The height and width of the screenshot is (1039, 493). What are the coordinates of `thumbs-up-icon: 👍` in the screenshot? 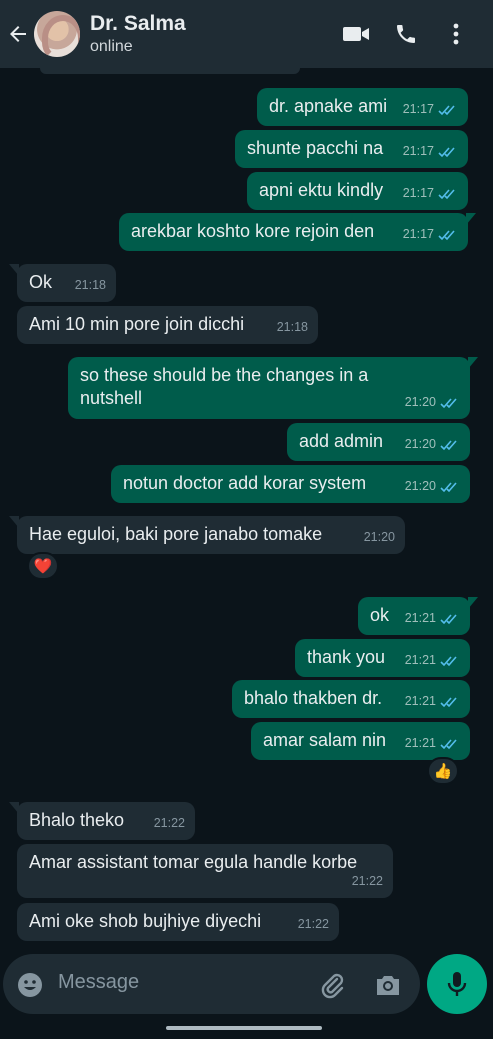 It's located at (443, 771).